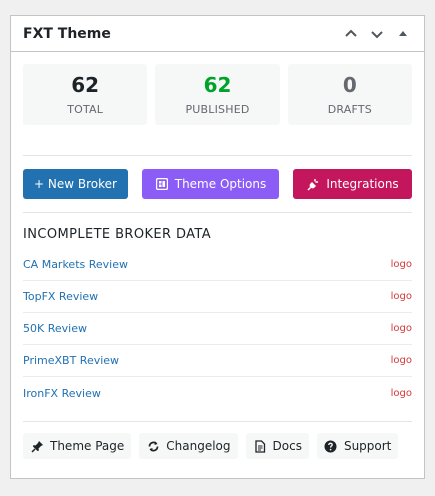 Image resolution: width=435 pixels, height=496 pixels. Describe the element at coordinates (198, 446) in the screenshot. I see `changelog-label: Changelog` at that location.